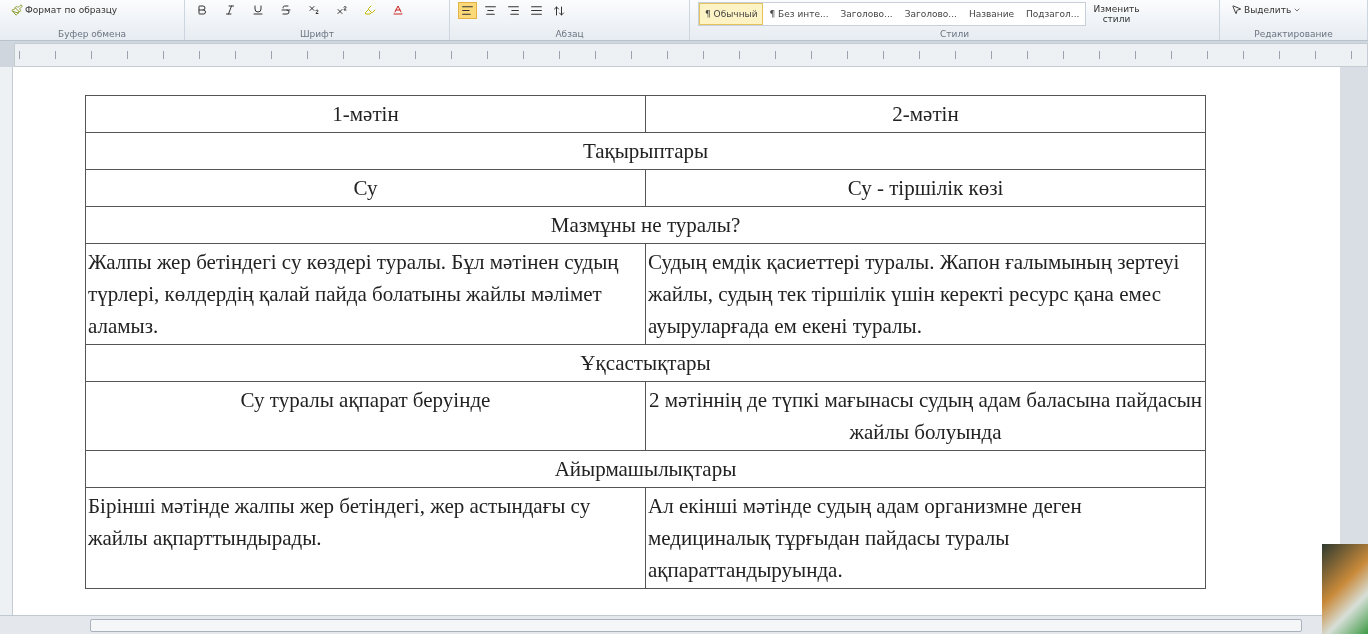  What do you see at coordinates (1266, 9) in the screenshot?
I see `select-button: Выделить` at bounding box center [1266, 9].